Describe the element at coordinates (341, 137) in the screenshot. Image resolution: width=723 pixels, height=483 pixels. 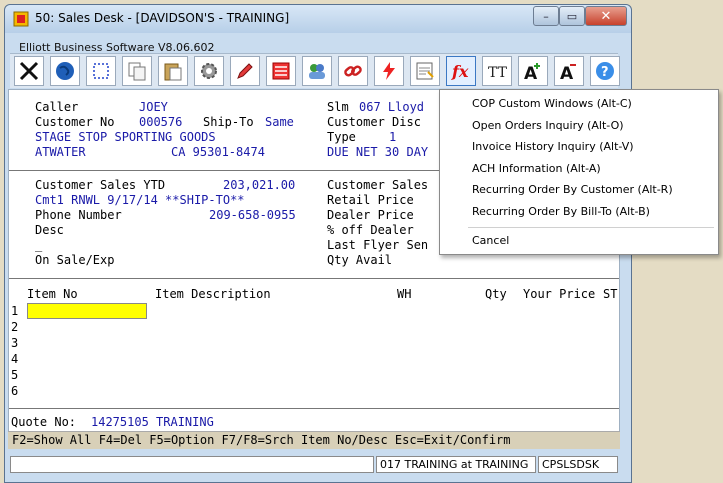
I see `type-label: Type` at that location.